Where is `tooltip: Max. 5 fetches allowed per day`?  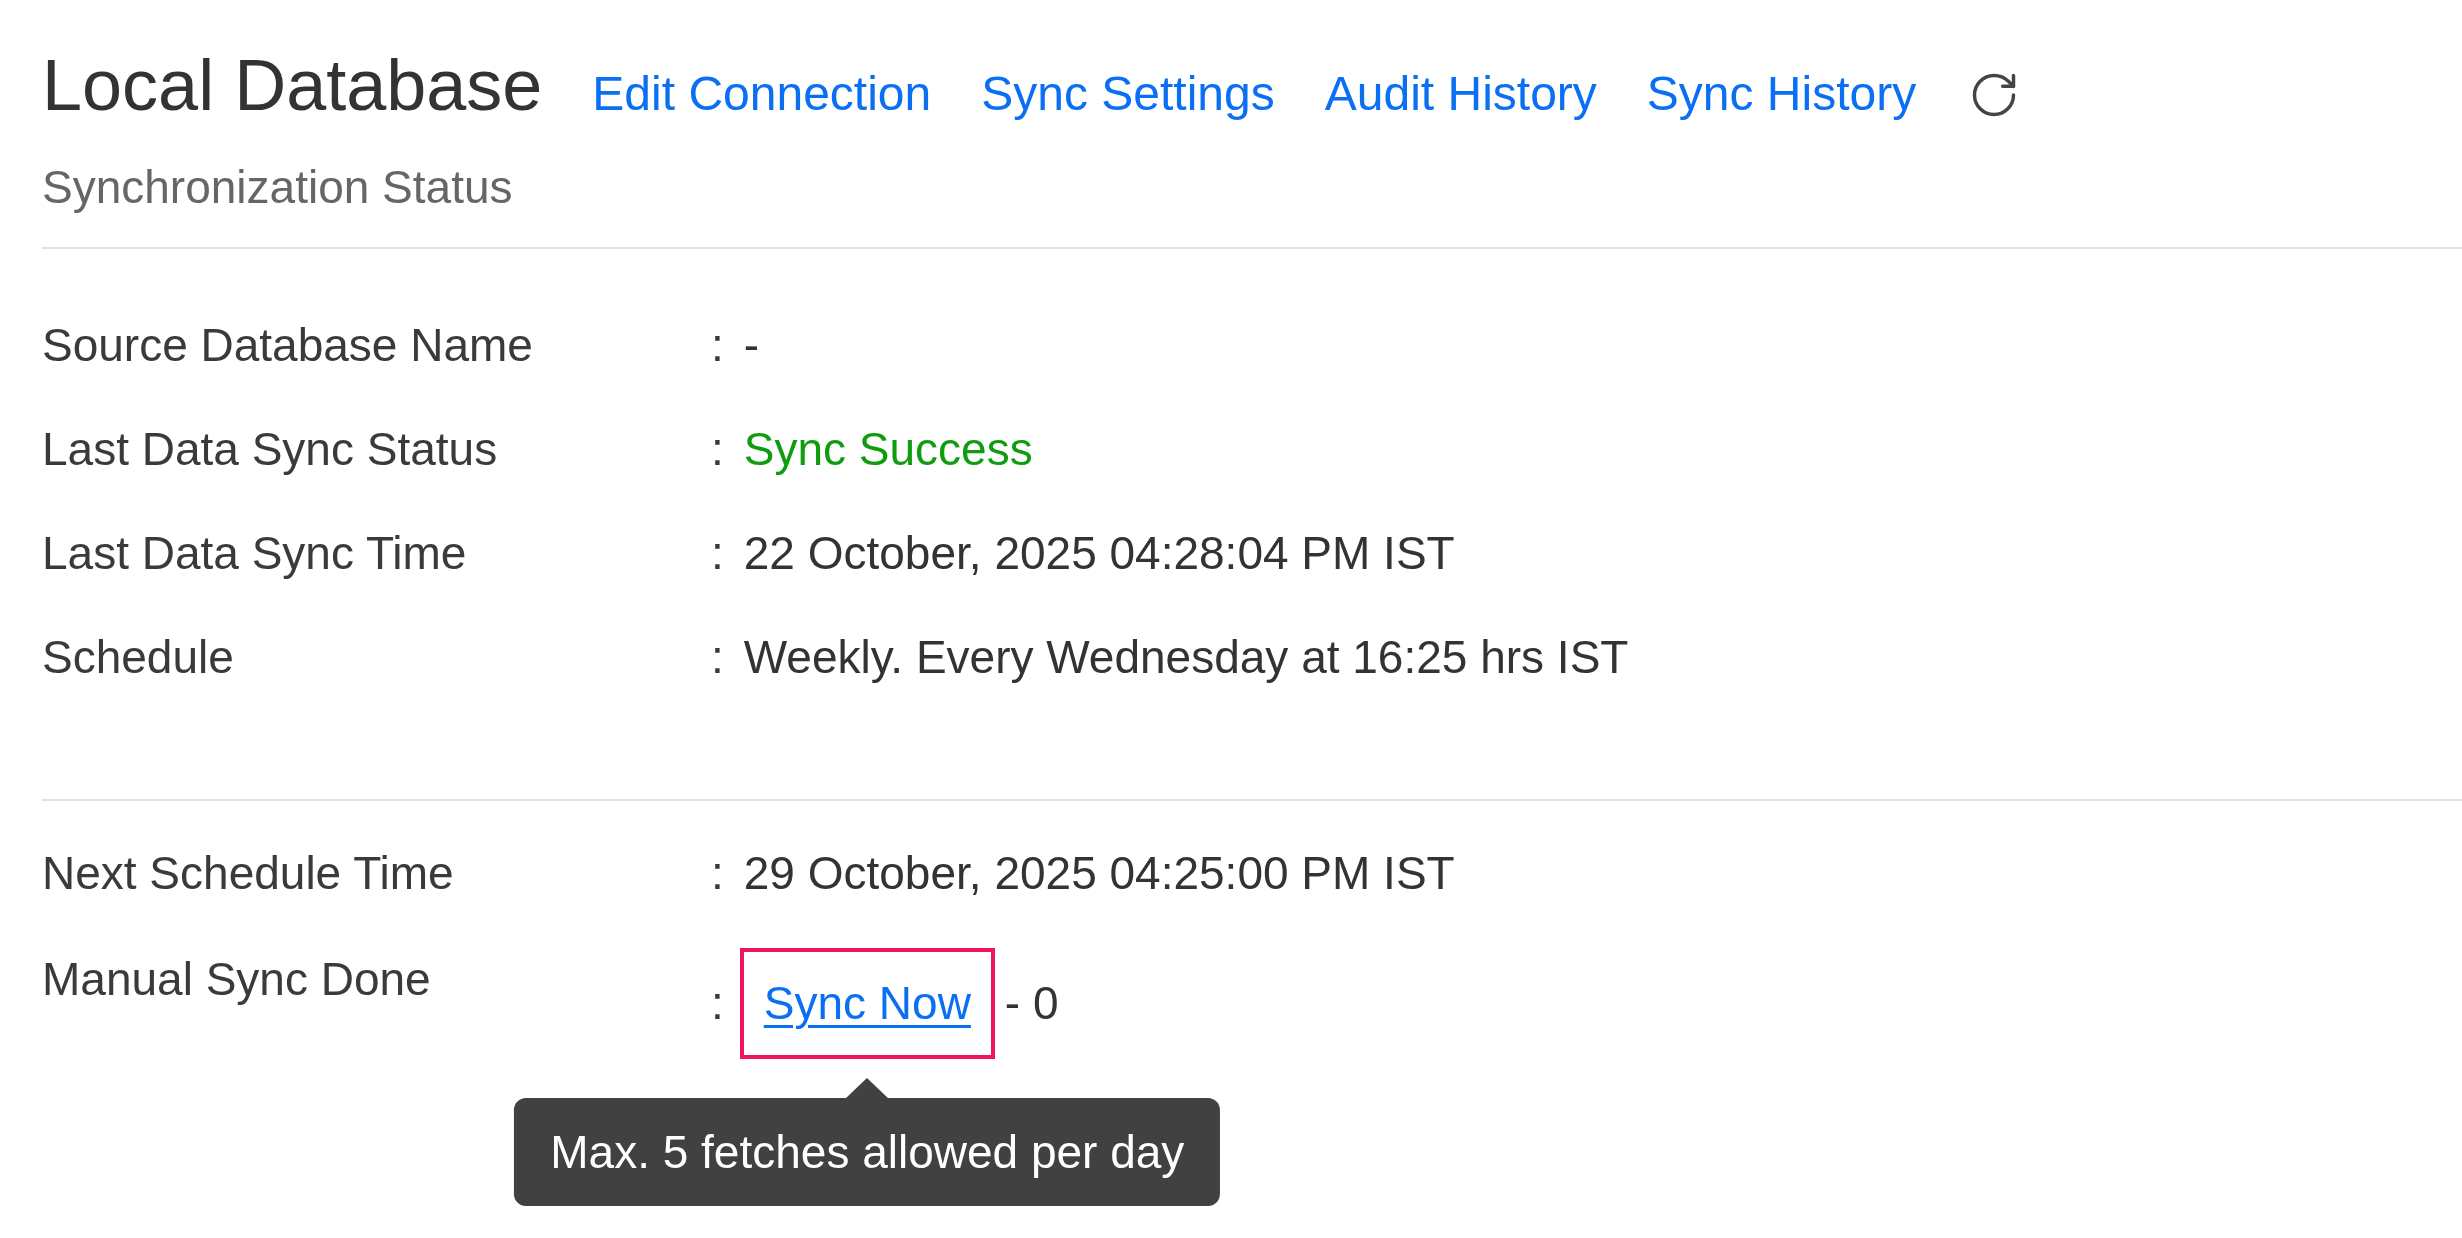
tooltip: Max. 5 fetches allowed per day is located at coordinates (867, 1152).